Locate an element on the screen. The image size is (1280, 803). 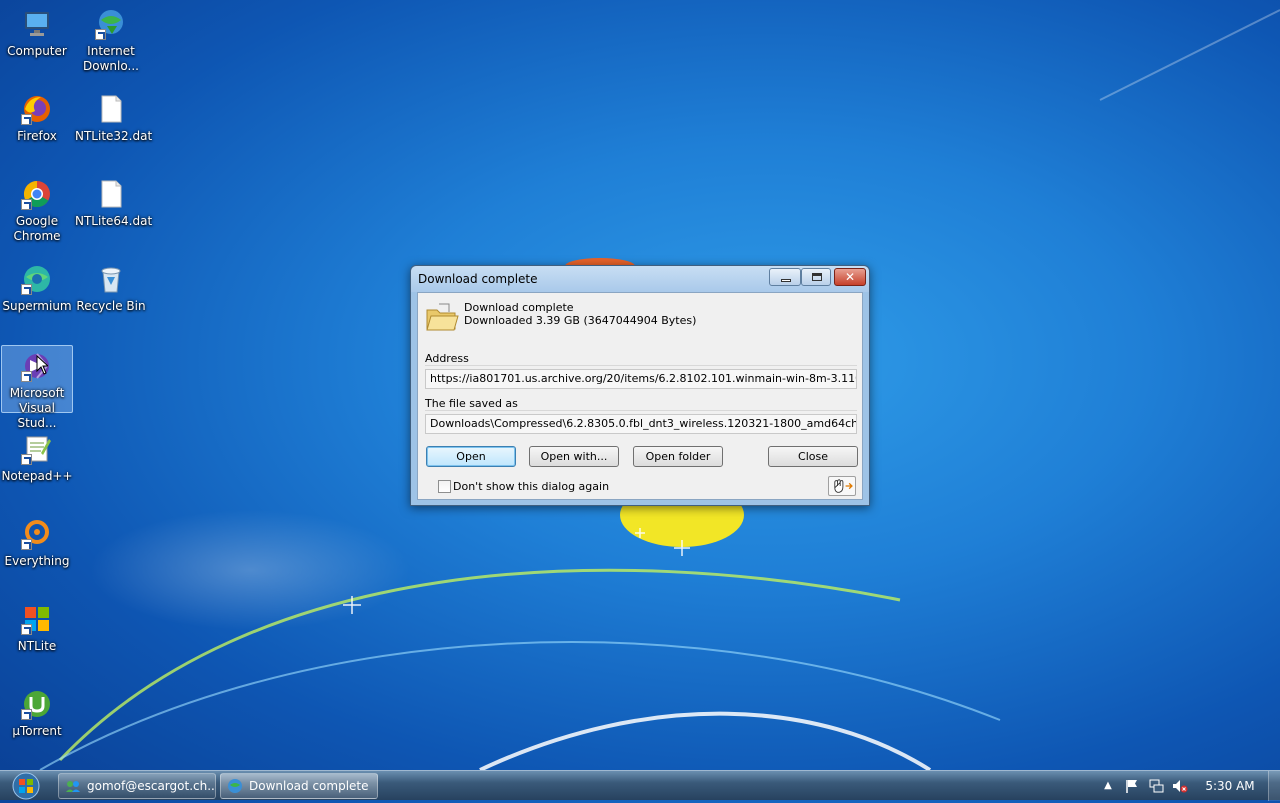
network-icon is located at coordinates (1156, 786).